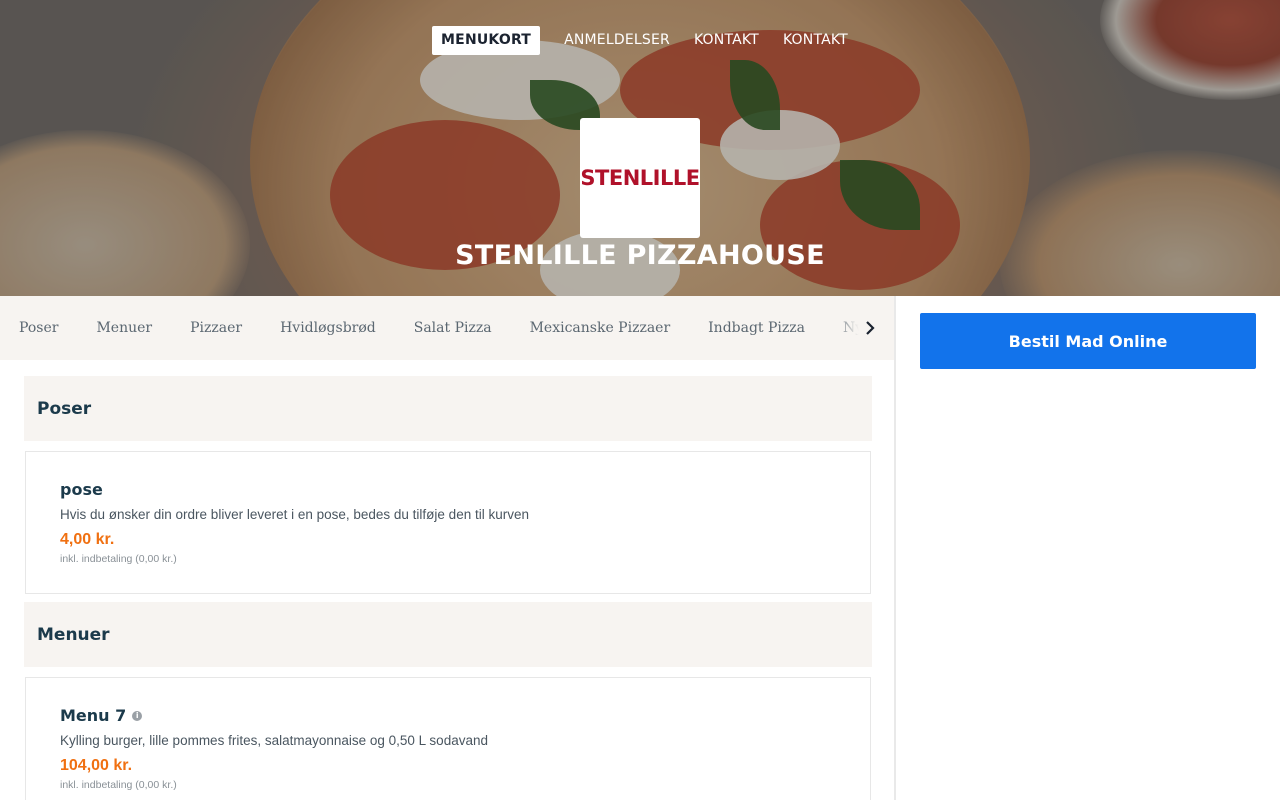  Describe the element at coordinates (453, 328) in the screenshot. I see `category-tab: Salat Pizza` at that location.